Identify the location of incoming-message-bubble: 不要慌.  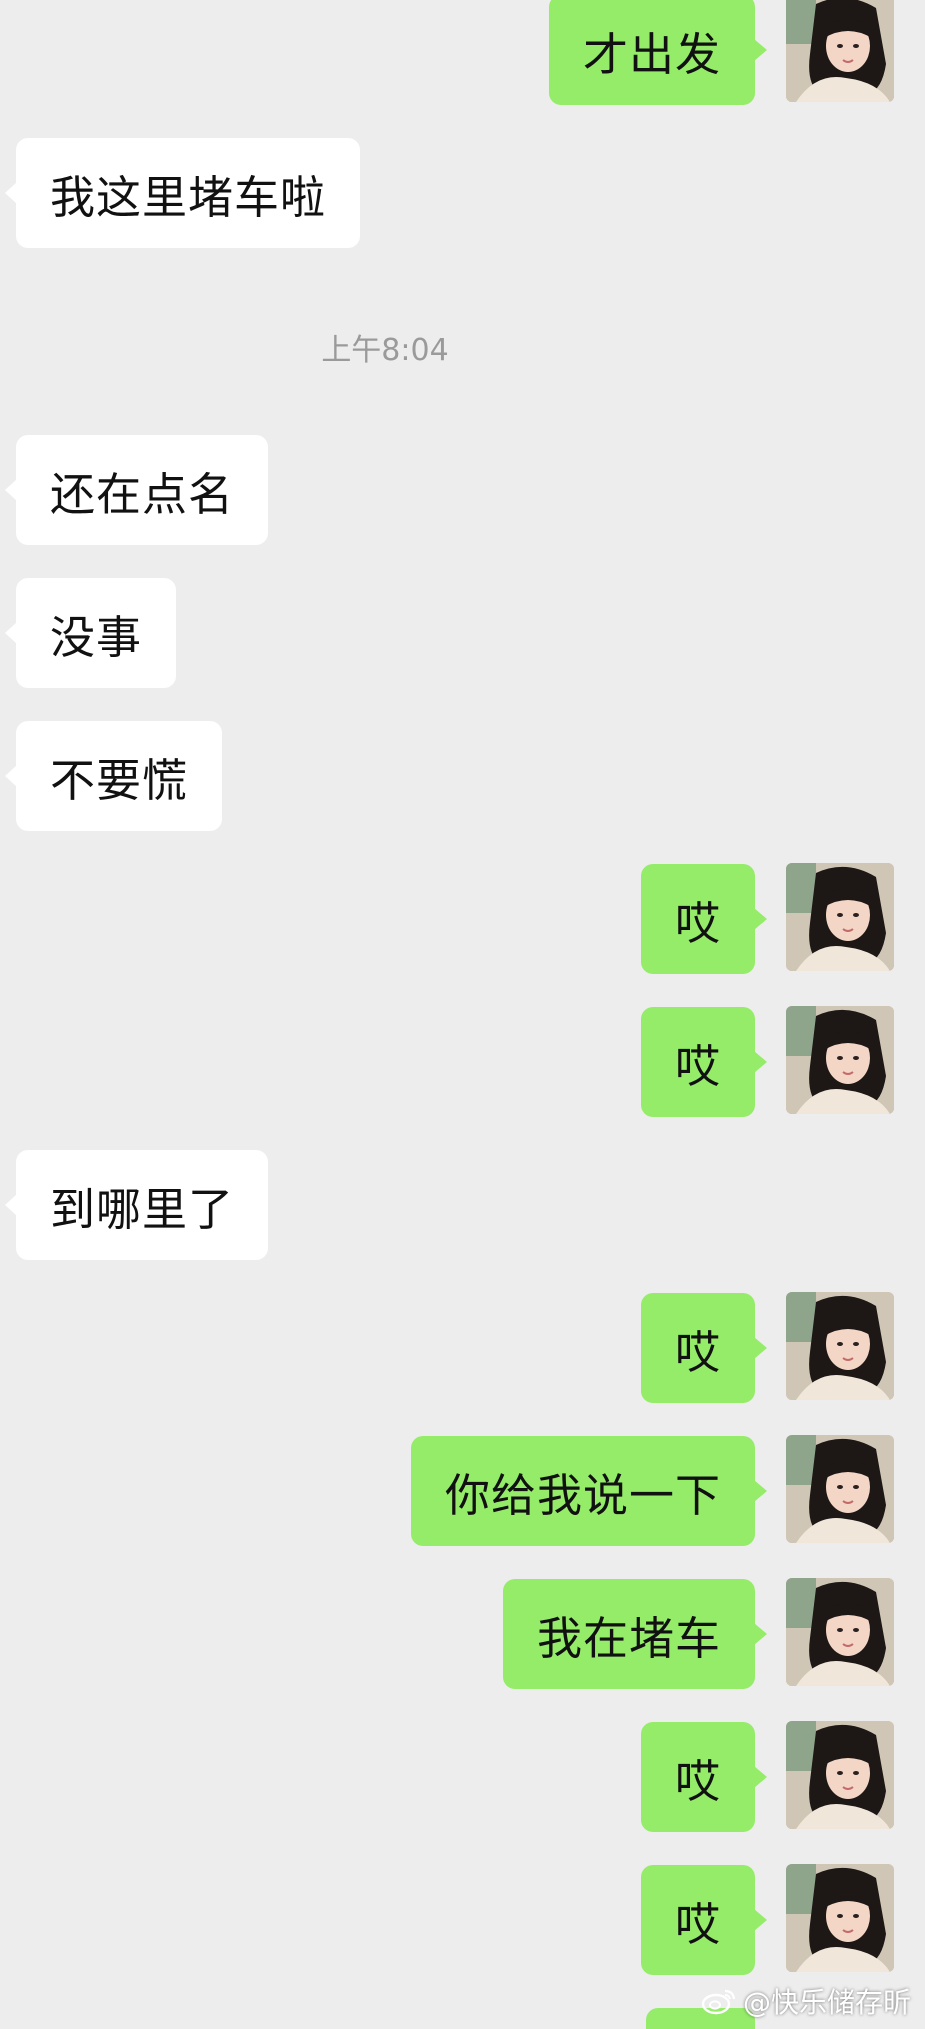
(113, 776).